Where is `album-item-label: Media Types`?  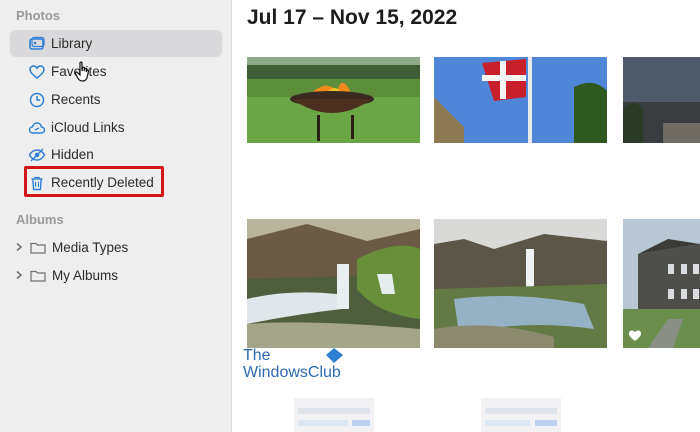 album-item-label: Media Types is located at coordinates (90, 247).